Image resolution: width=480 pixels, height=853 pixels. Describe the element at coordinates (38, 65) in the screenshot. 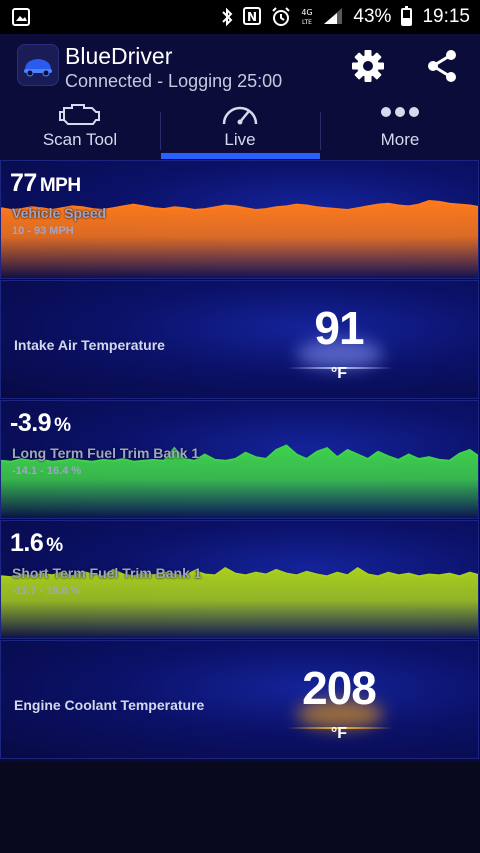

I see `bluedriver-logo` at that location.